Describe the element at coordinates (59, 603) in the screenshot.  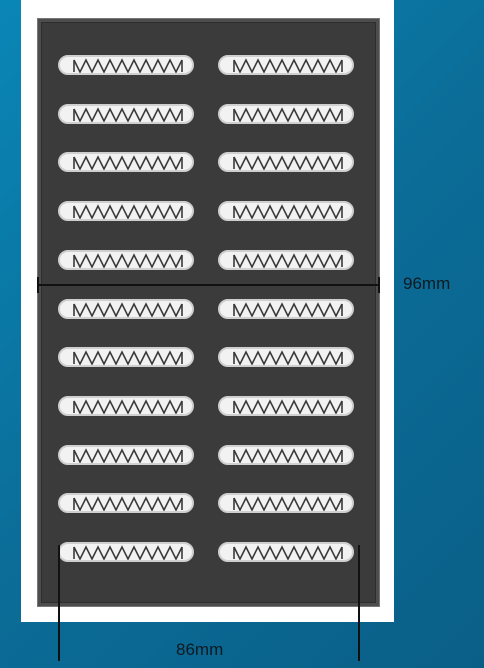
I see `vertical-dimension-line-left` at that location.